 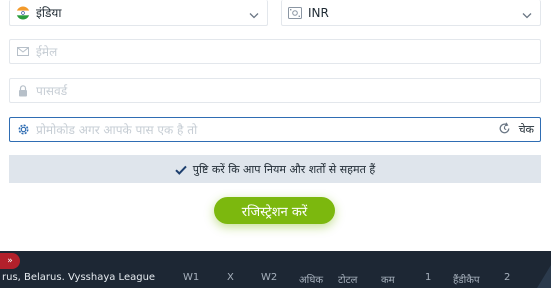 What do you see at coordinates (49, 13) in the screenshot?
I see `country-value: इंडिया` at bounding box center [49, 13].